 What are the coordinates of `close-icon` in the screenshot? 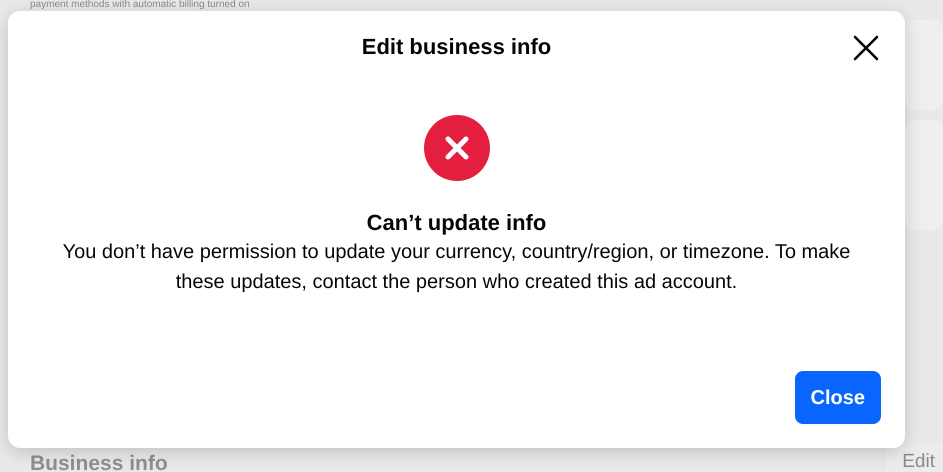 It's located at (866, 48).